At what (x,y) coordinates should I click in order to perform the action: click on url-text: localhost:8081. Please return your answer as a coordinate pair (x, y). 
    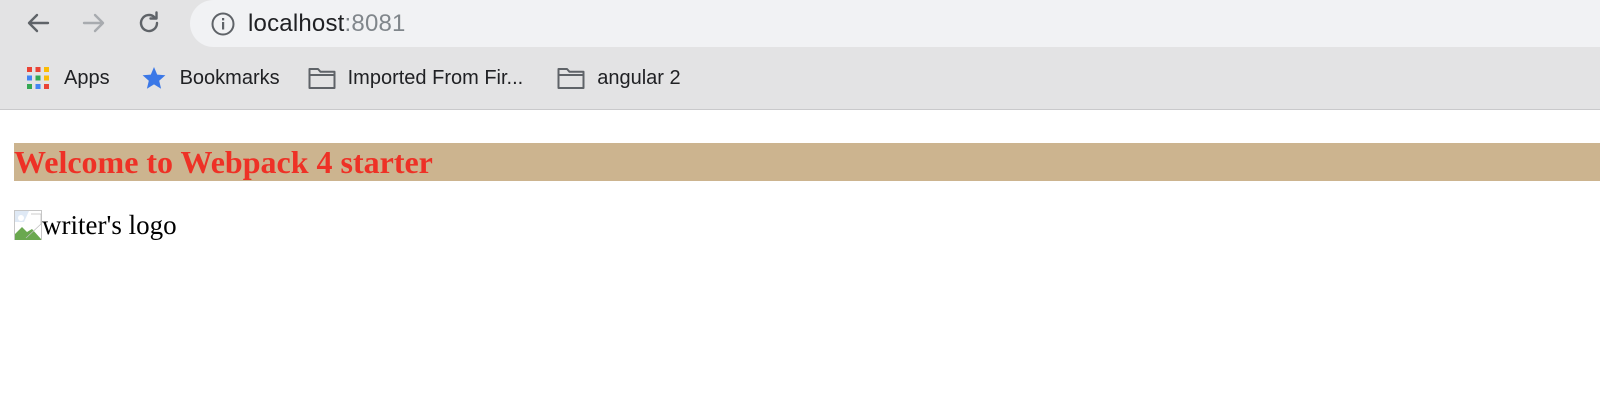
    Looking at the image, I should click on (327, 24).